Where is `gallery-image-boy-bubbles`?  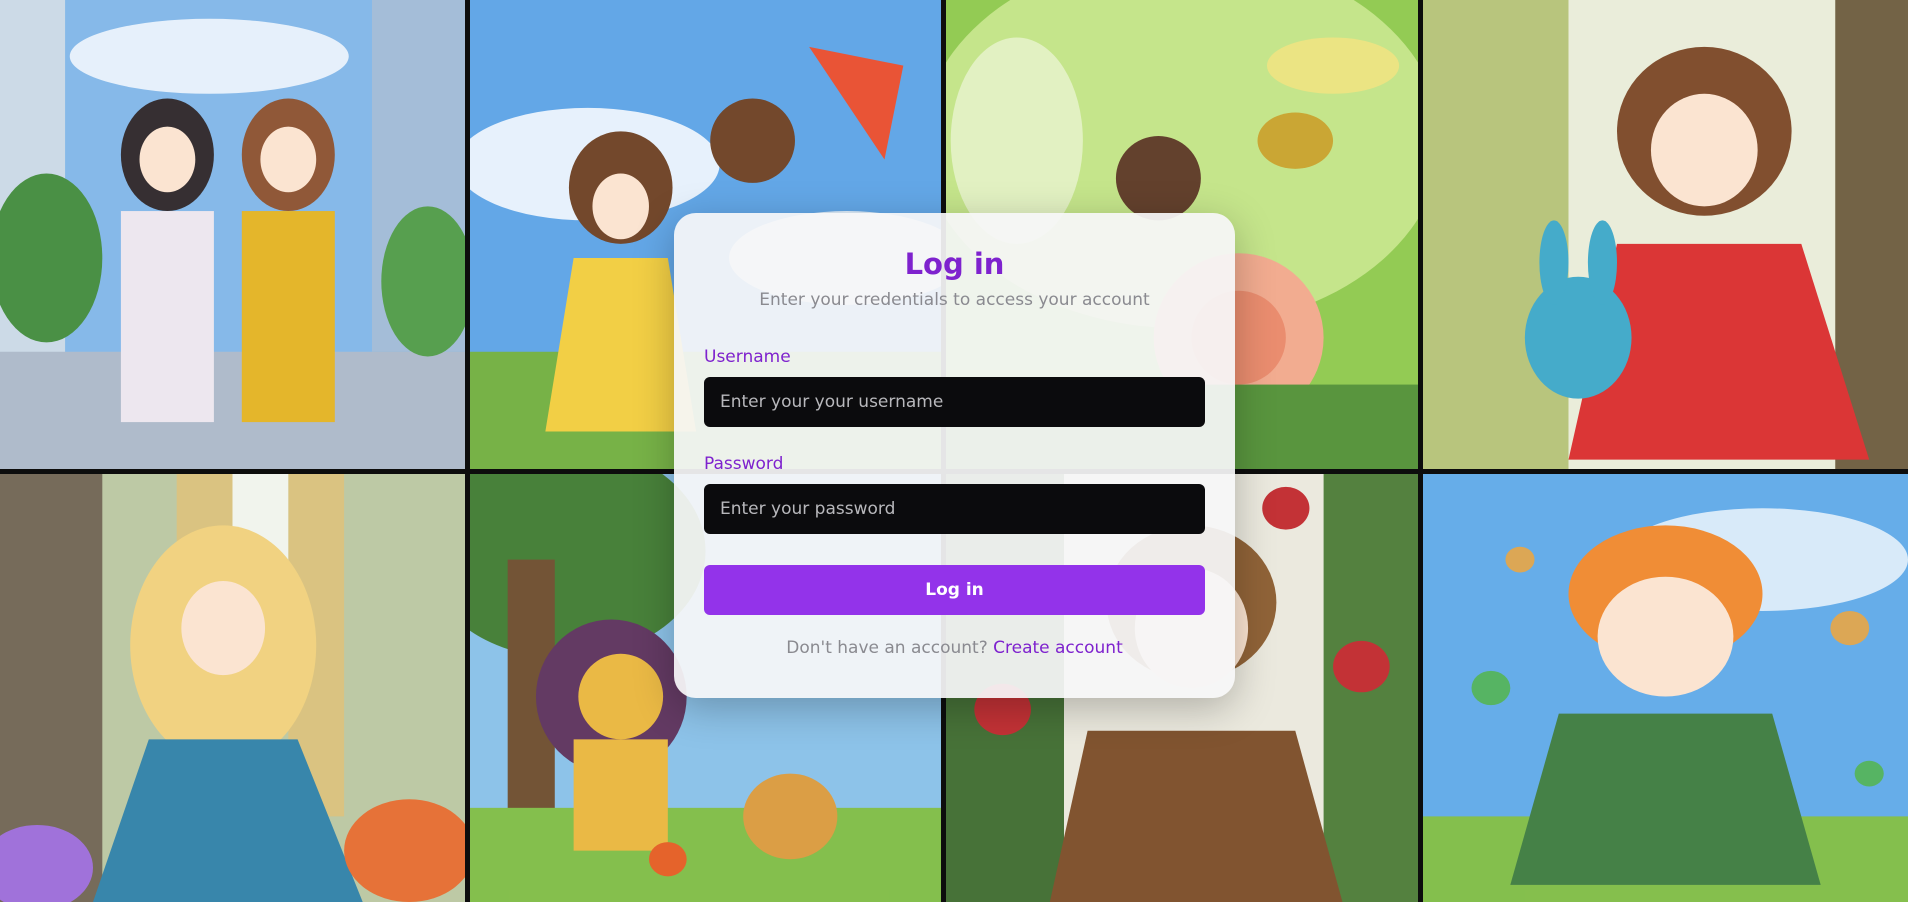 gallery-image-boy-bubbles is located at coordinates (1665, 688).